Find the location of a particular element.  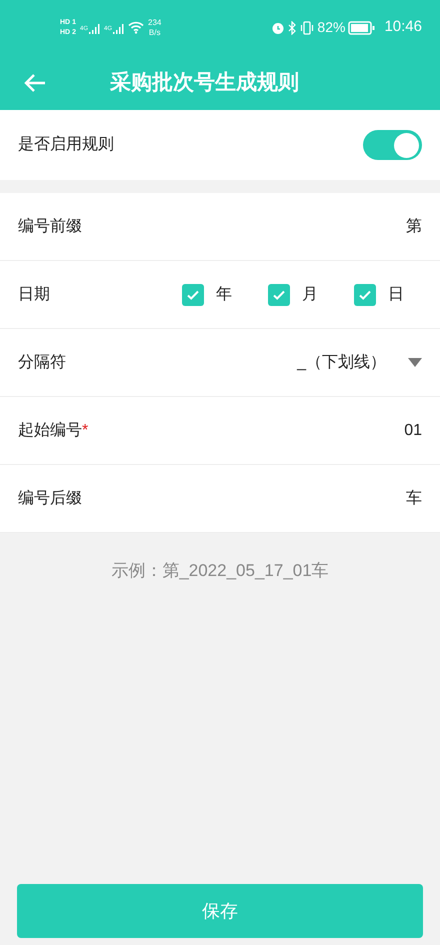

checkbox-label: 年 is located at coordinates (224, 294).